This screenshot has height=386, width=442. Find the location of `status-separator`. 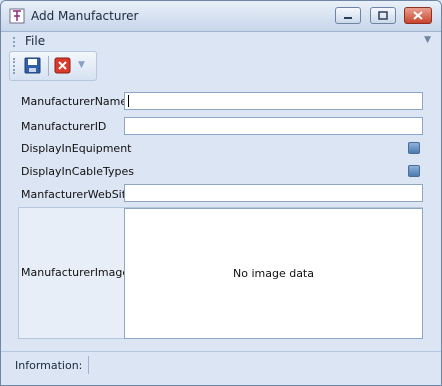

status-separator is located at coordinates (88, 365).